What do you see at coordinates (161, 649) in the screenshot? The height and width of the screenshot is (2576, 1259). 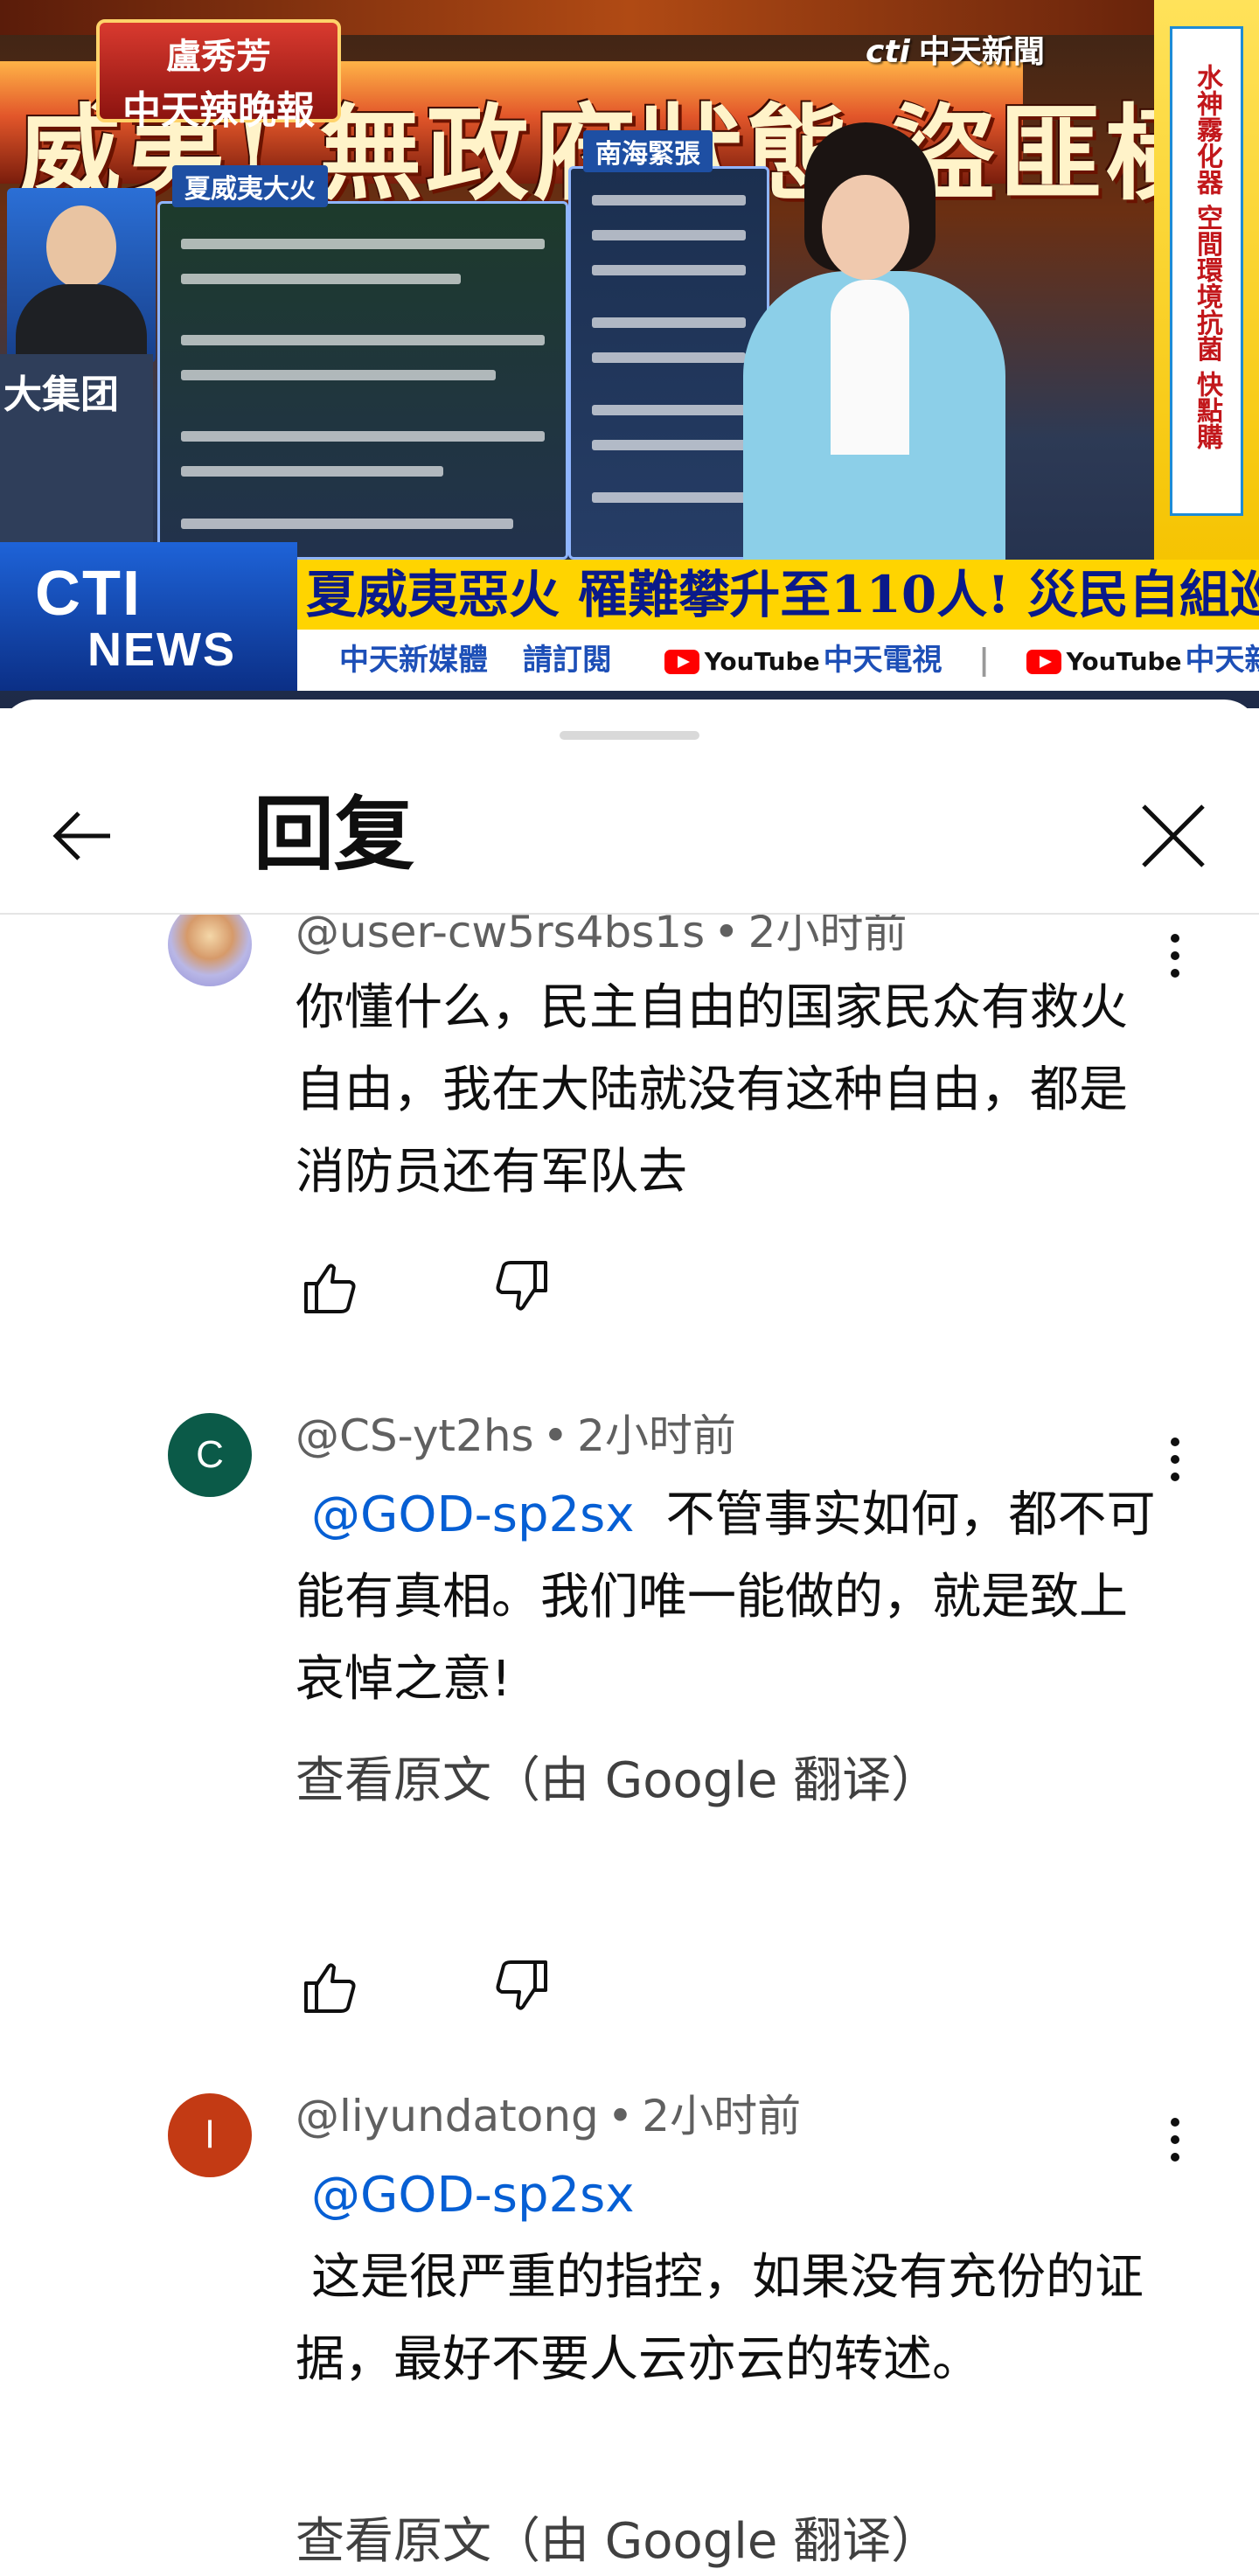 I see `logo-line2: NEWS` at bounding box center [161, 649].